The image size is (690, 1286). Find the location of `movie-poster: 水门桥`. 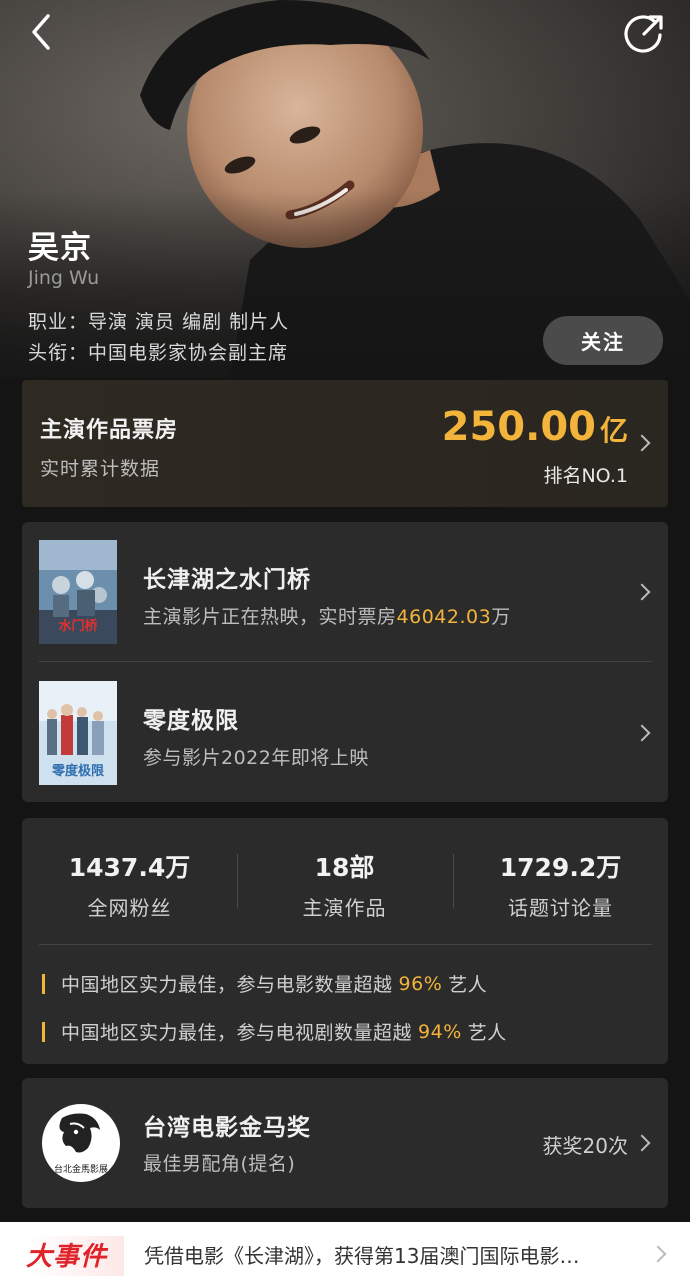

movie-poster: 水门桥 is located at coordinates (78, 592).